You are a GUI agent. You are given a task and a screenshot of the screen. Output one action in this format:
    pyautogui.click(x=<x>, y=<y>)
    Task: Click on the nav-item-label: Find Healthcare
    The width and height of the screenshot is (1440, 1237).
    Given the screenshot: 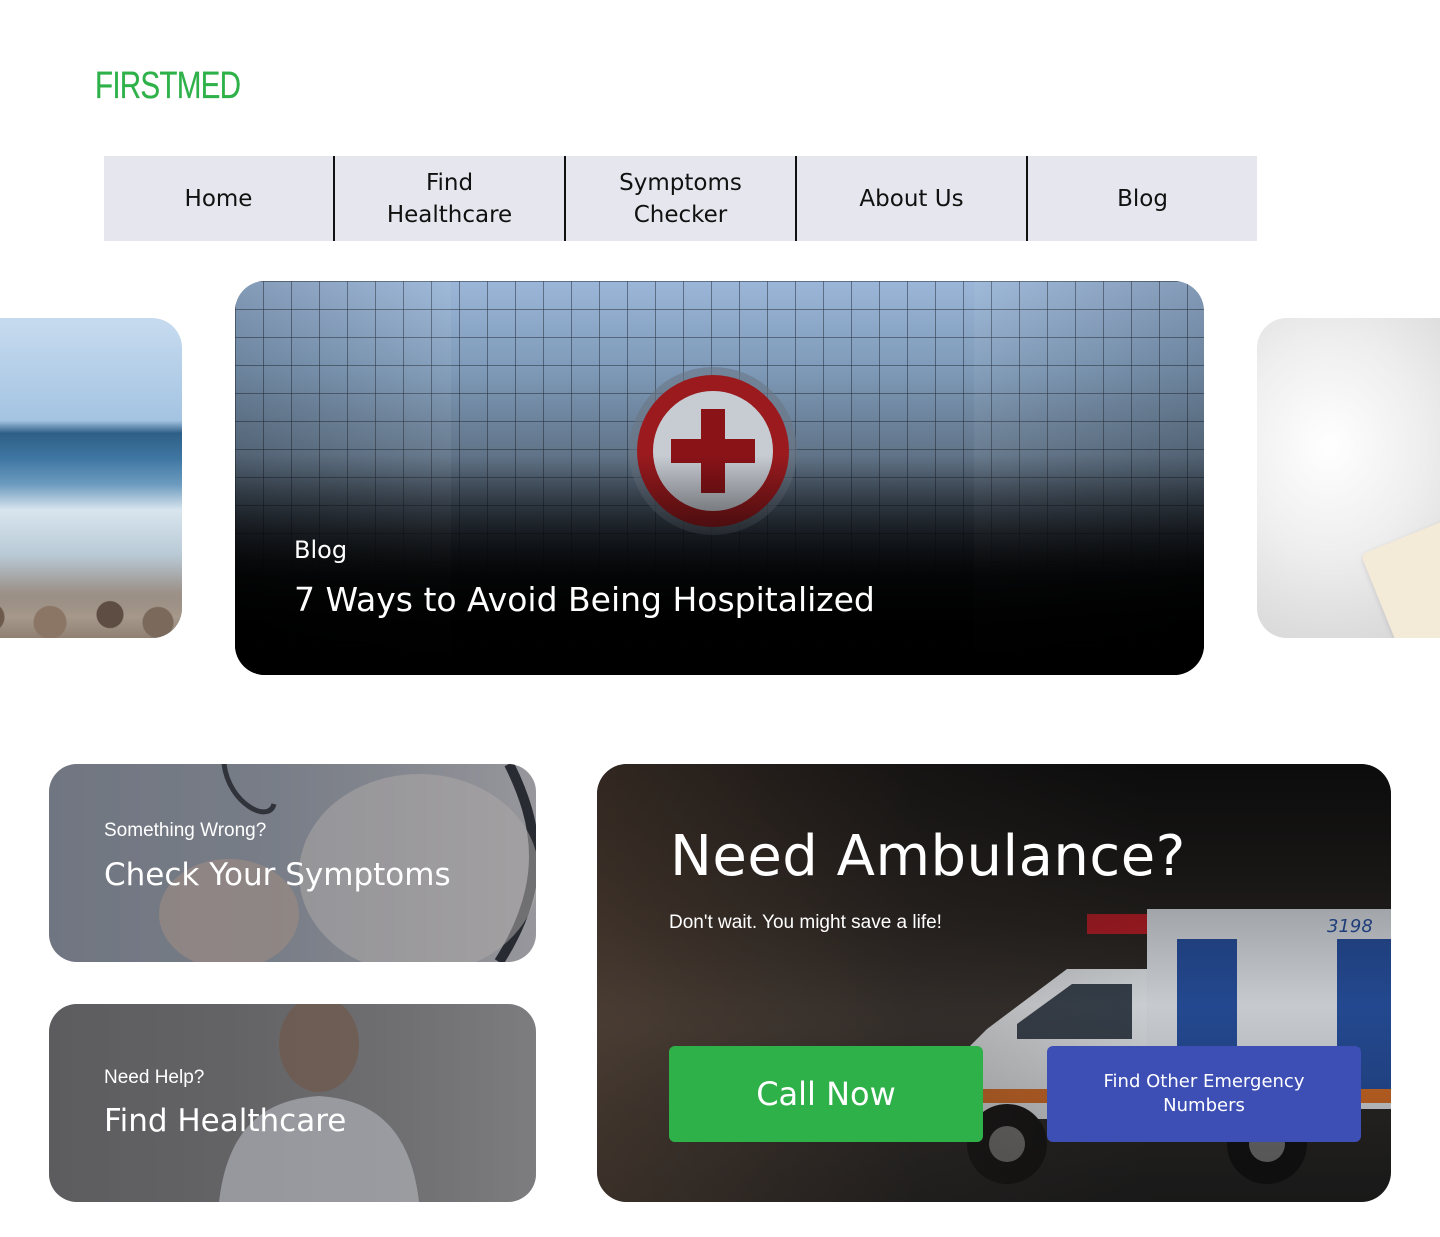 What is the action you would take?
    pyautogui.click(x=449, y=198)
    